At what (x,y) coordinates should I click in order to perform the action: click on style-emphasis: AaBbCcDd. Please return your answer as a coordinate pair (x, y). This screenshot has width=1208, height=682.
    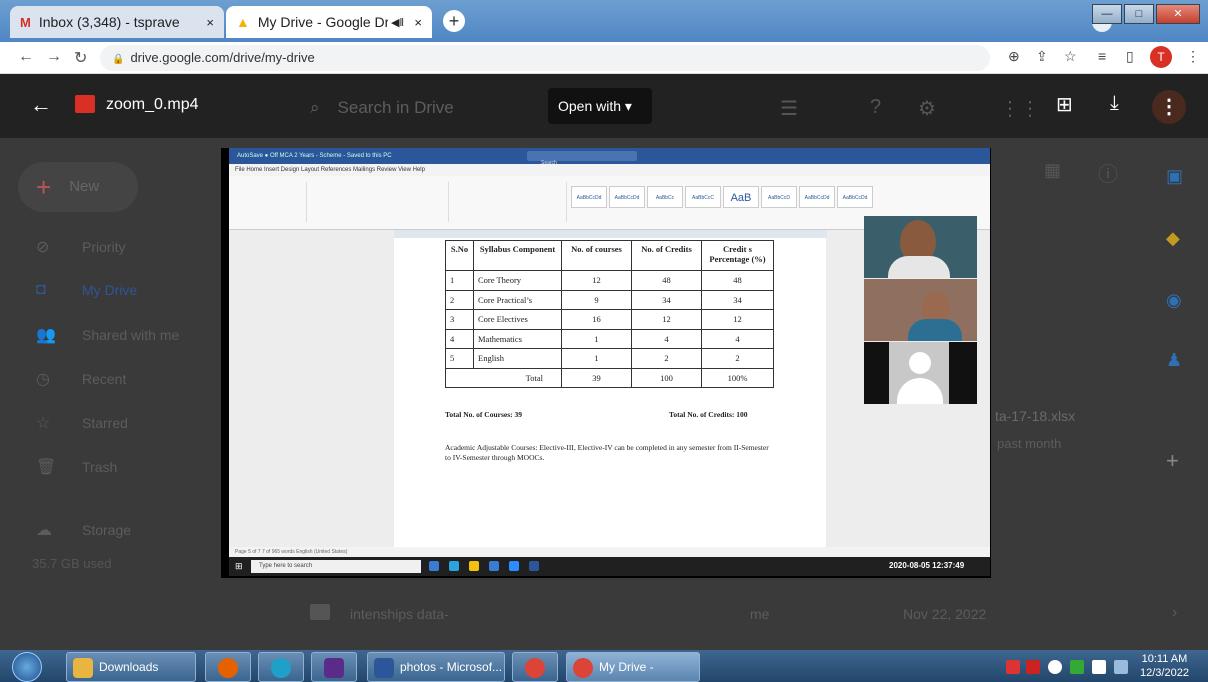
    Looking at the image, I should click on (855, 197).